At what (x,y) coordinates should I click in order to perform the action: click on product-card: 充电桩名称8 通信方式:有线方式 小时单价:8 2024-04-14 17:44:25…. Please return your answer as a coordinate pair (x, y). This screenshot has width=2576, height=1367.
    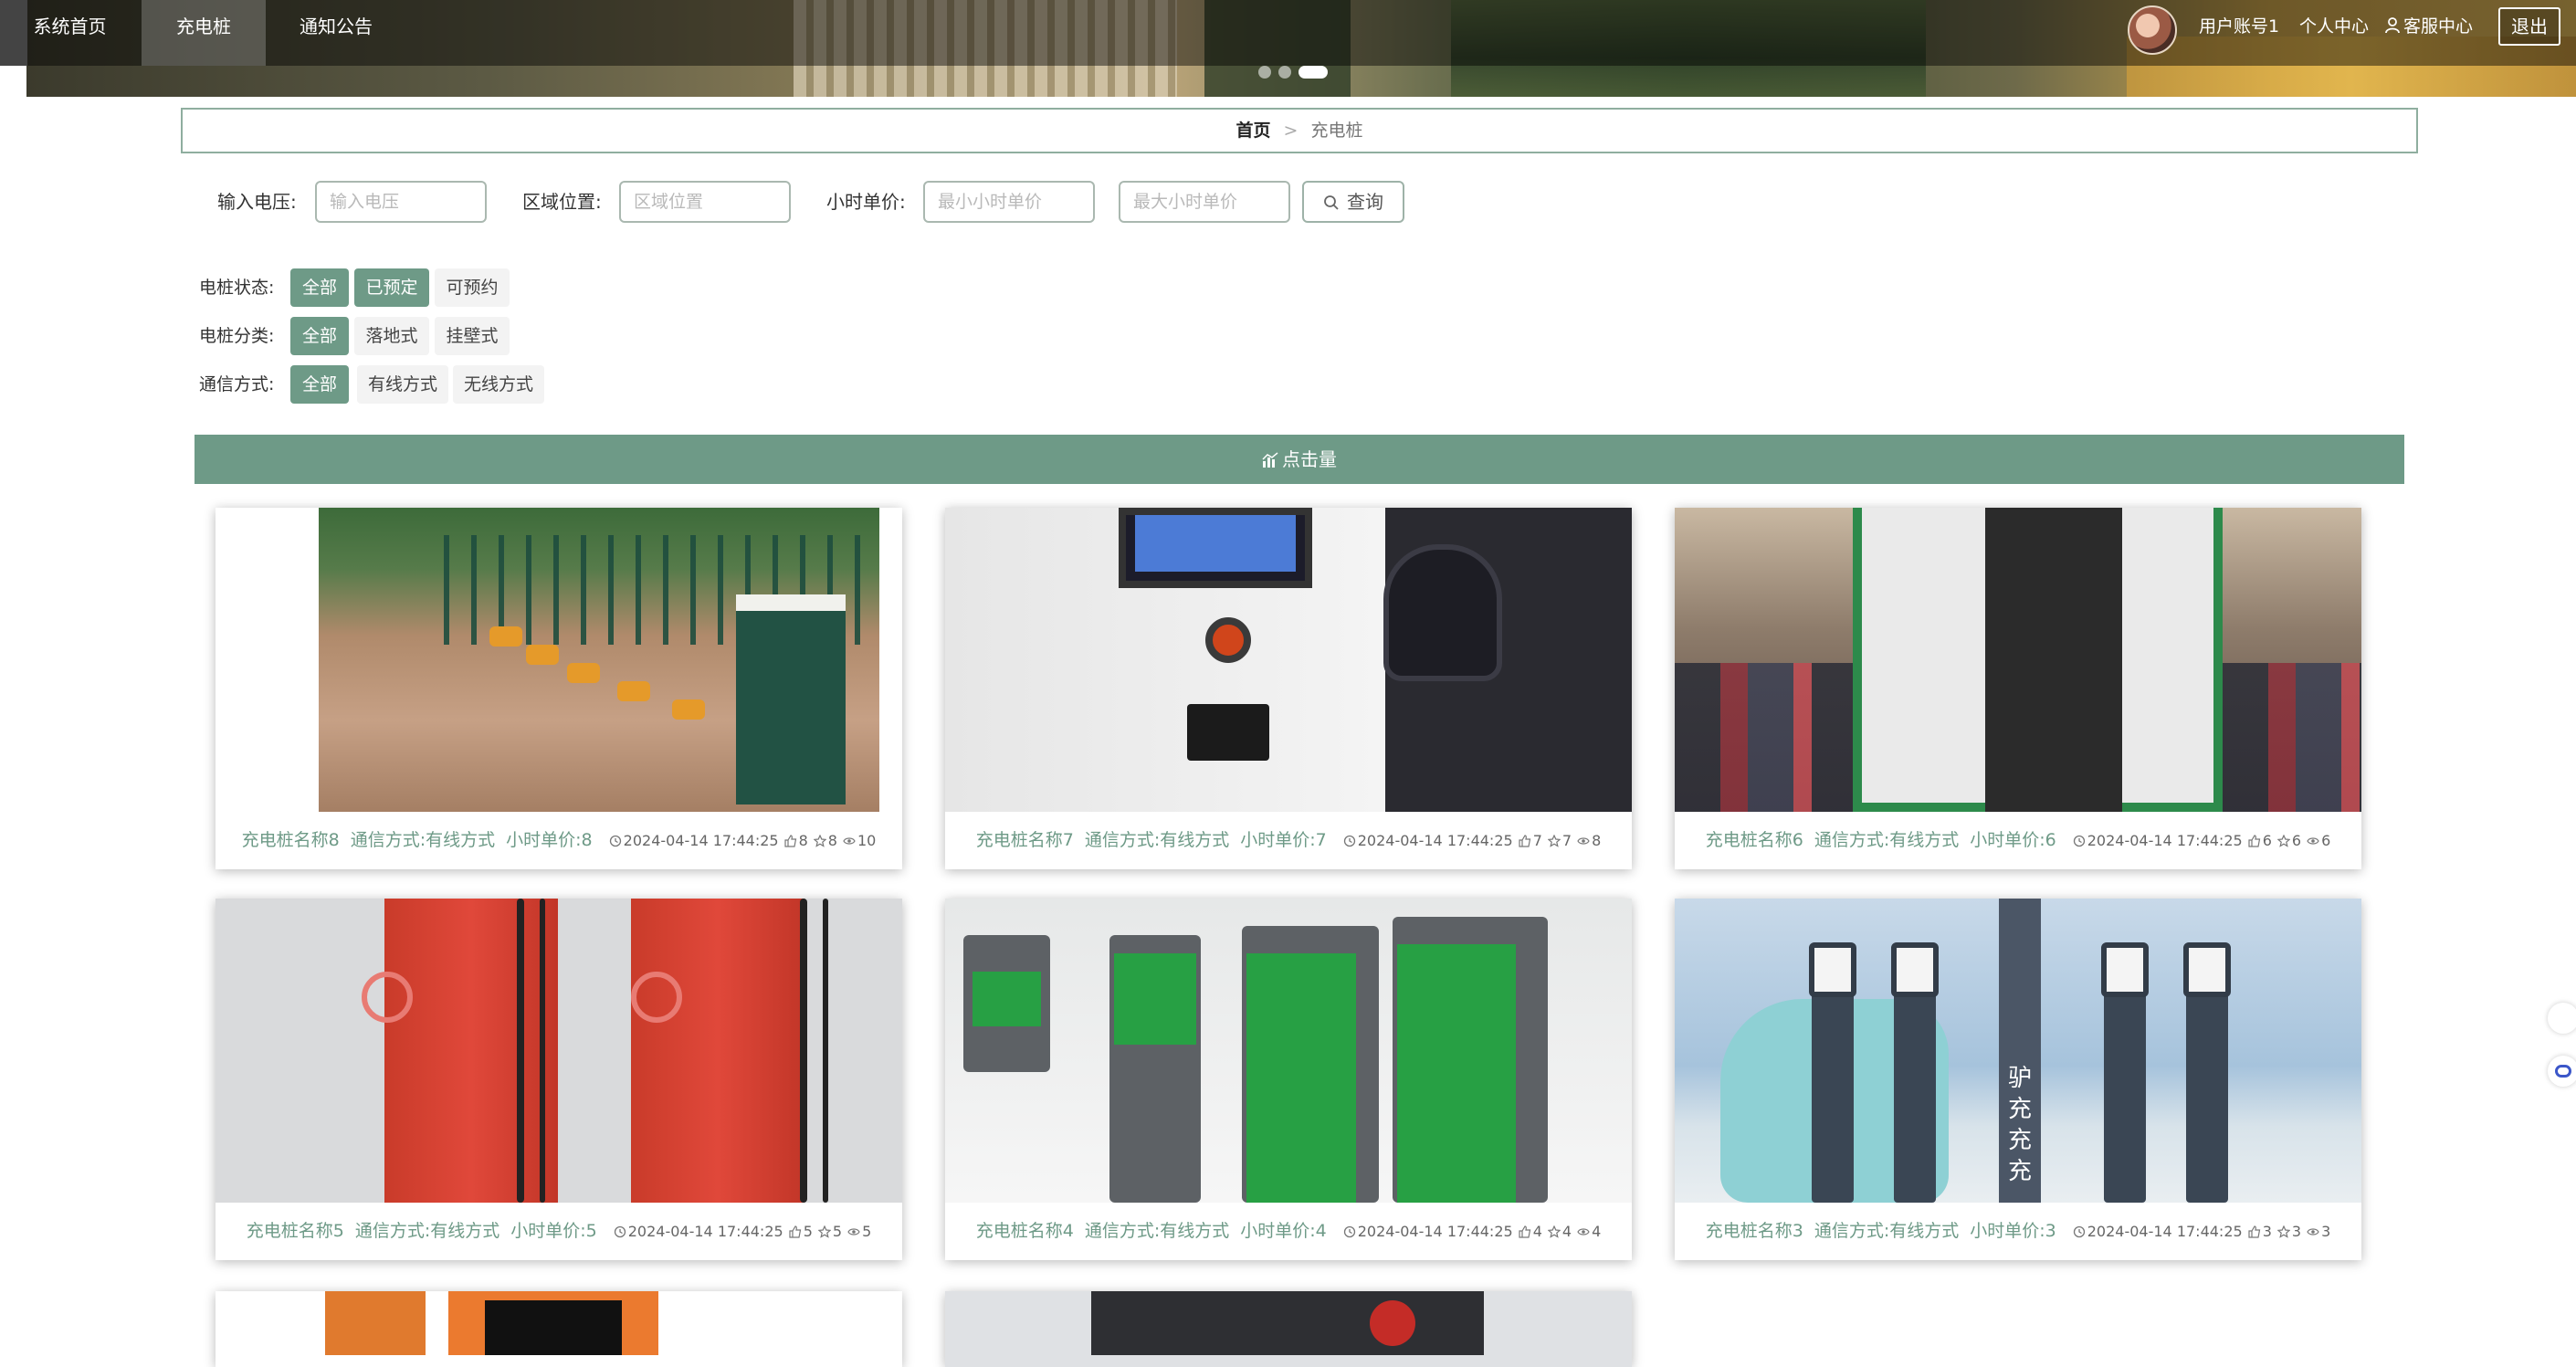
    Looking at the image, I should click on (559, 688).